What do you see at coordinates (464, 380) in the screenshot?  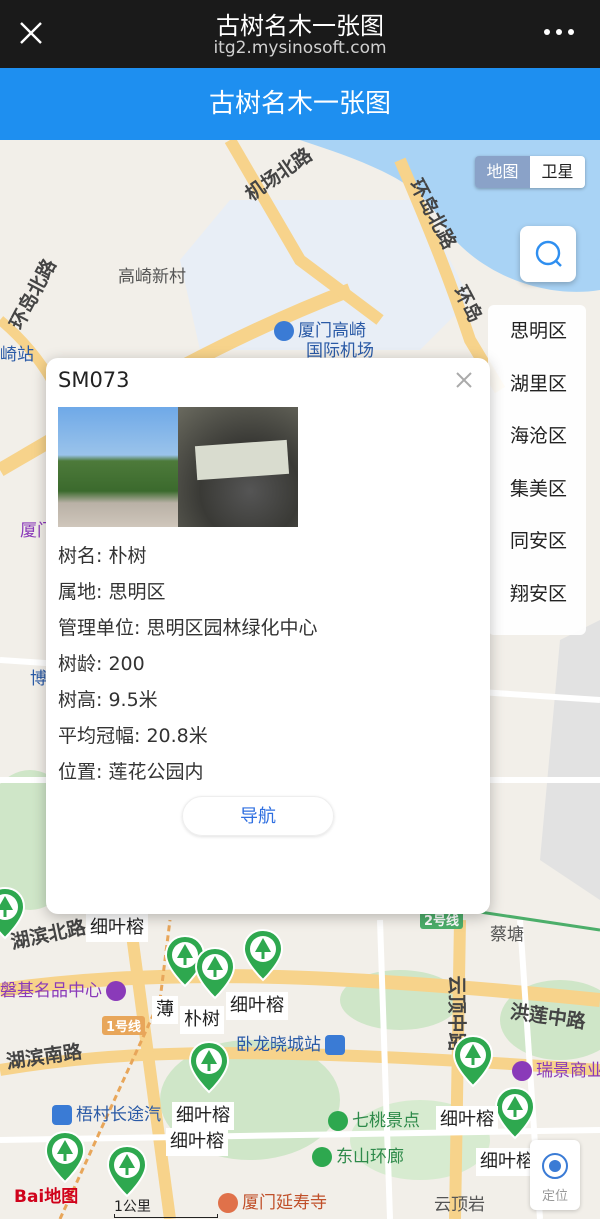 I see `close-icon` at bounding box center [464, 380].